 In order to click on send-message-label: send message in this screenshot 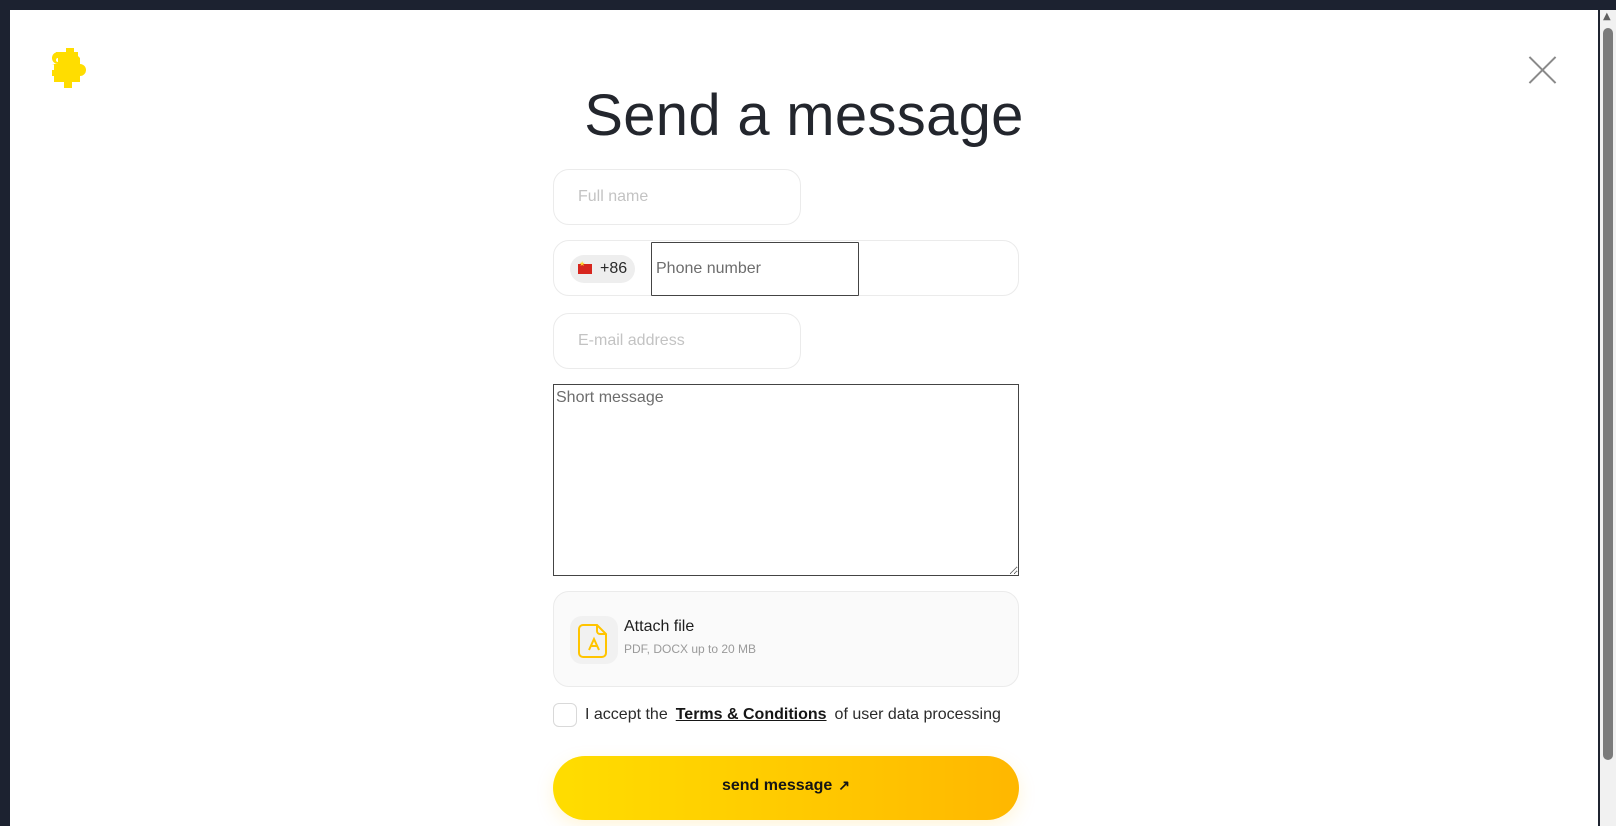, I will do `click(777, 785)`.